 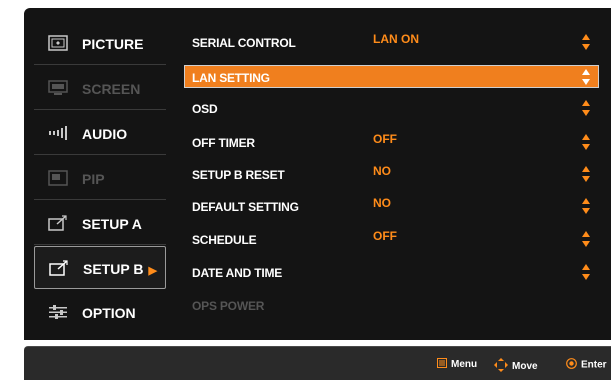 I want to click on sidebar-item-label: SETUP A, so click(x=112, y=224).